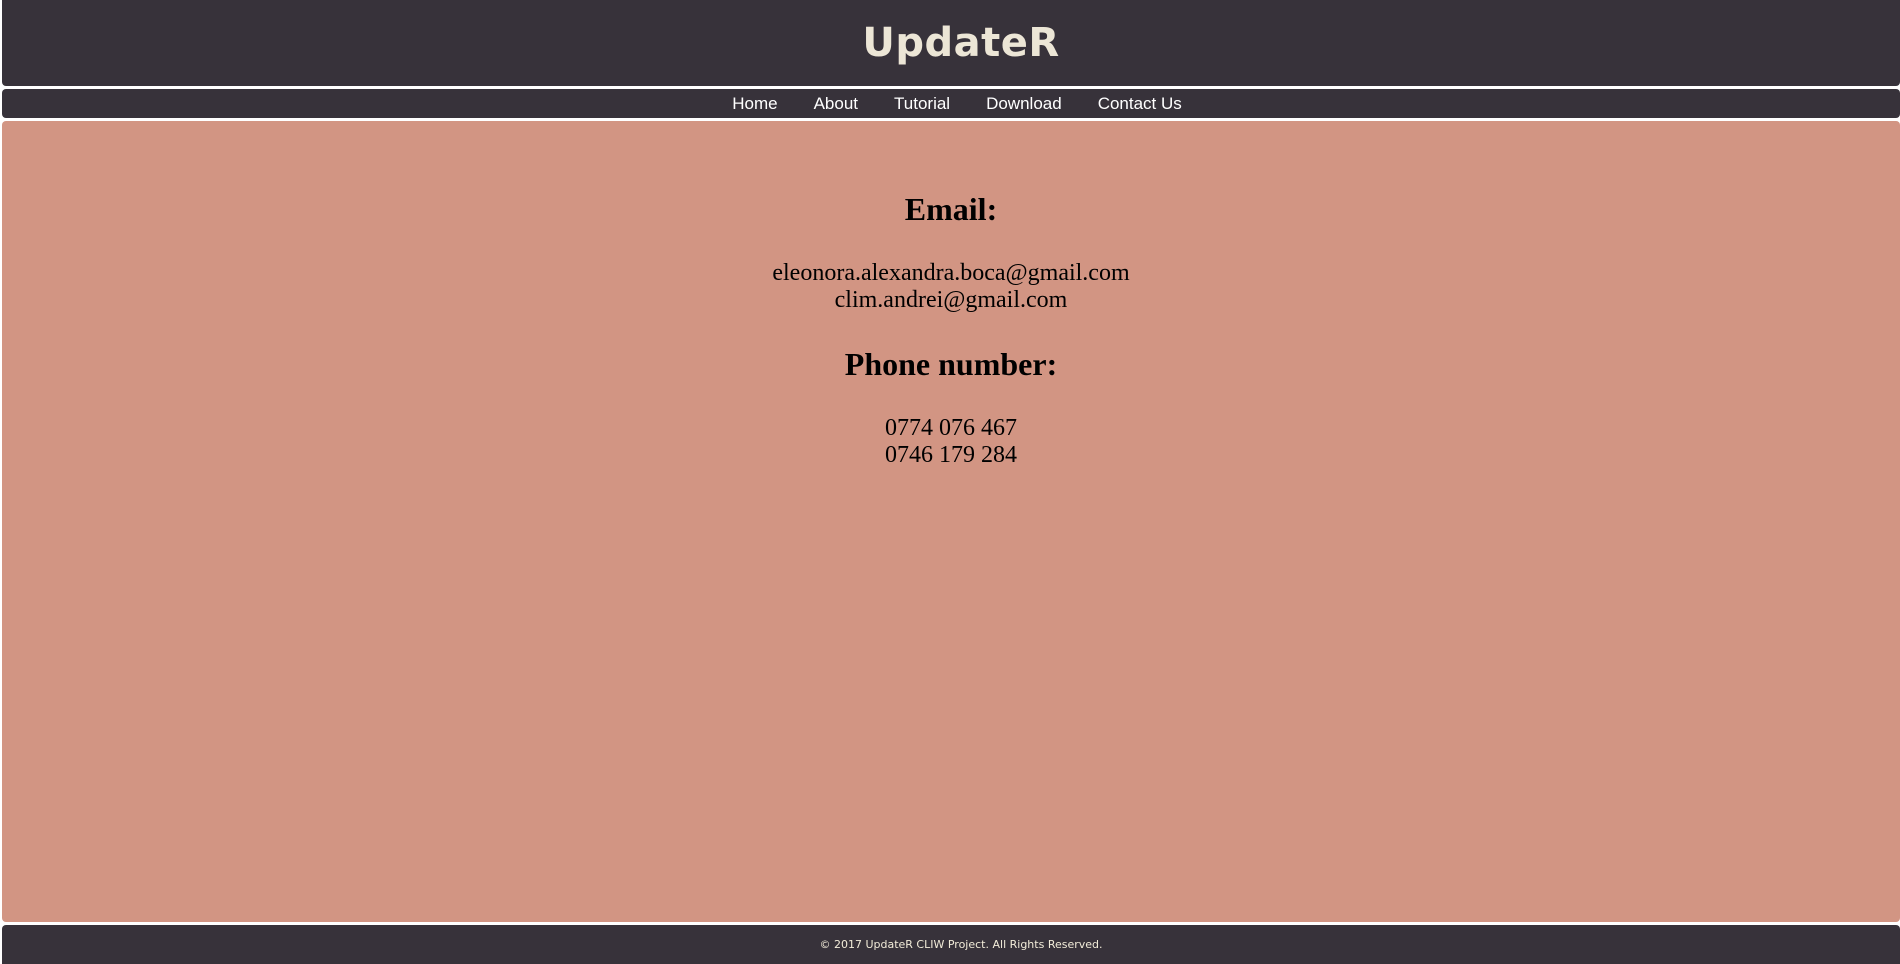  I want to click on site-title: UpdateR, so click(961, 43).